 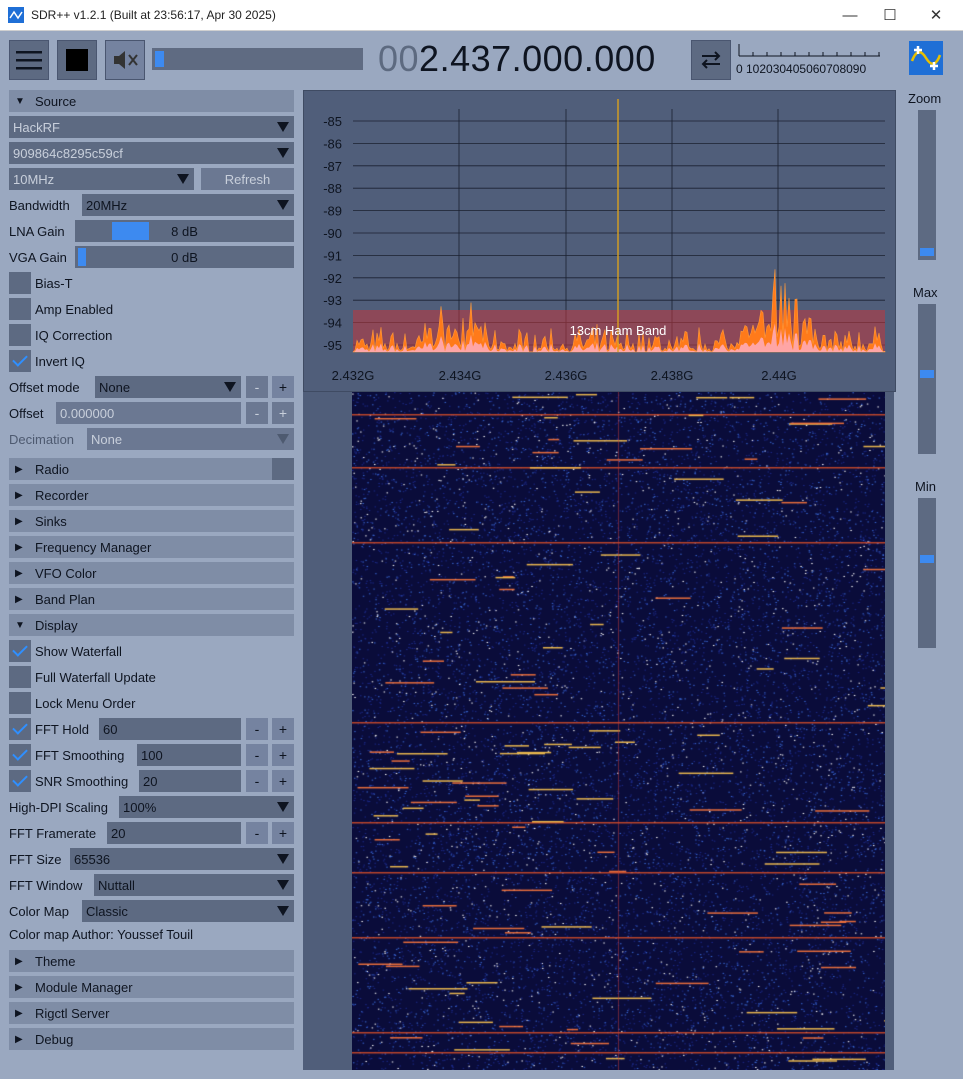 I want to click on fft-y-tick-label: -88, so click(x=332, y=188).